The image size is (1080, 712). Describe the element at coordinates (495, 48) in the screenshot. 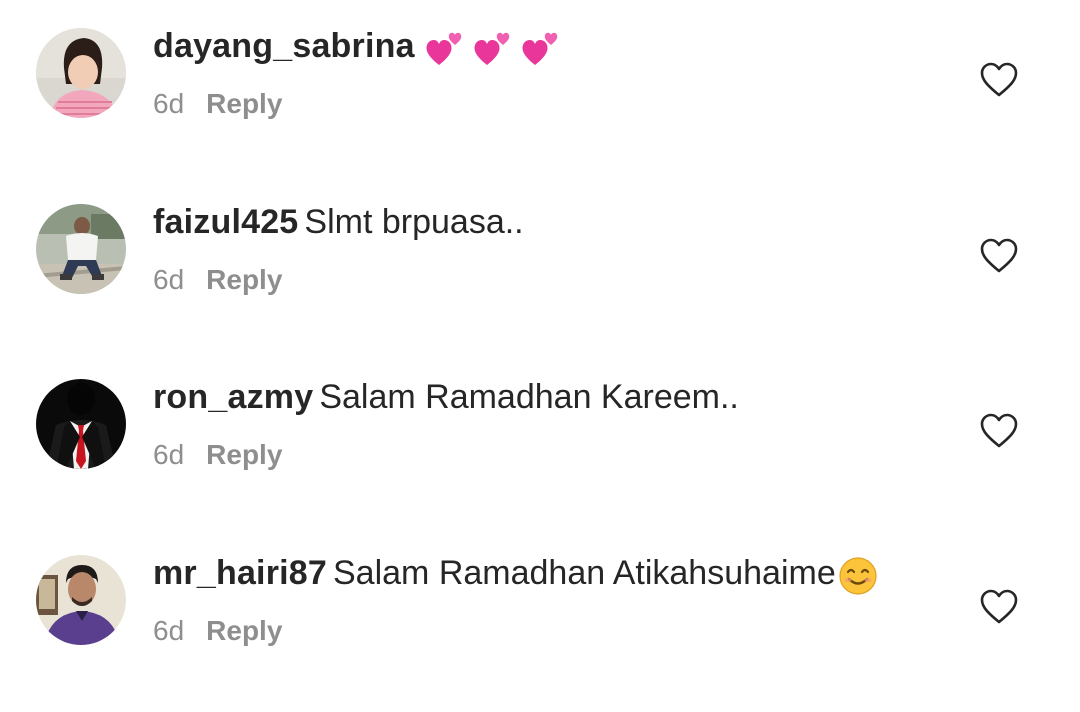

I see `two-hearts-emoji` at that location.